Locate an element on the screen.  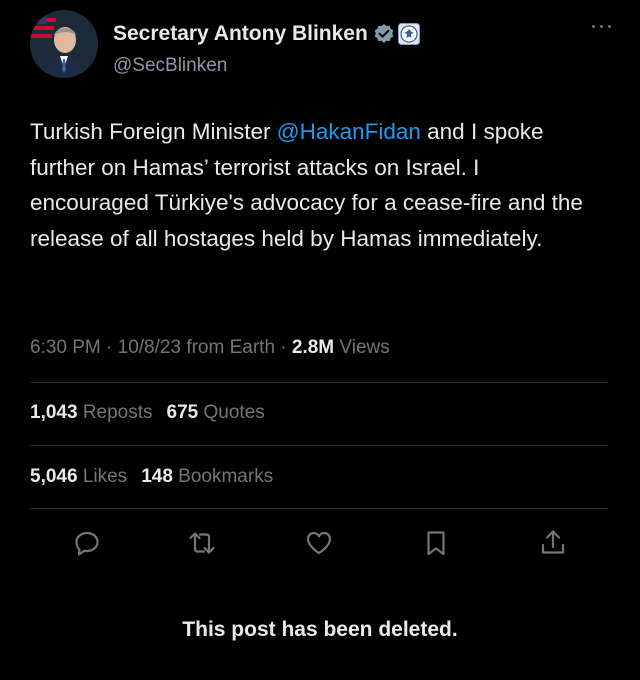
state-department-seal-icon is located at coordinates (408, 34).